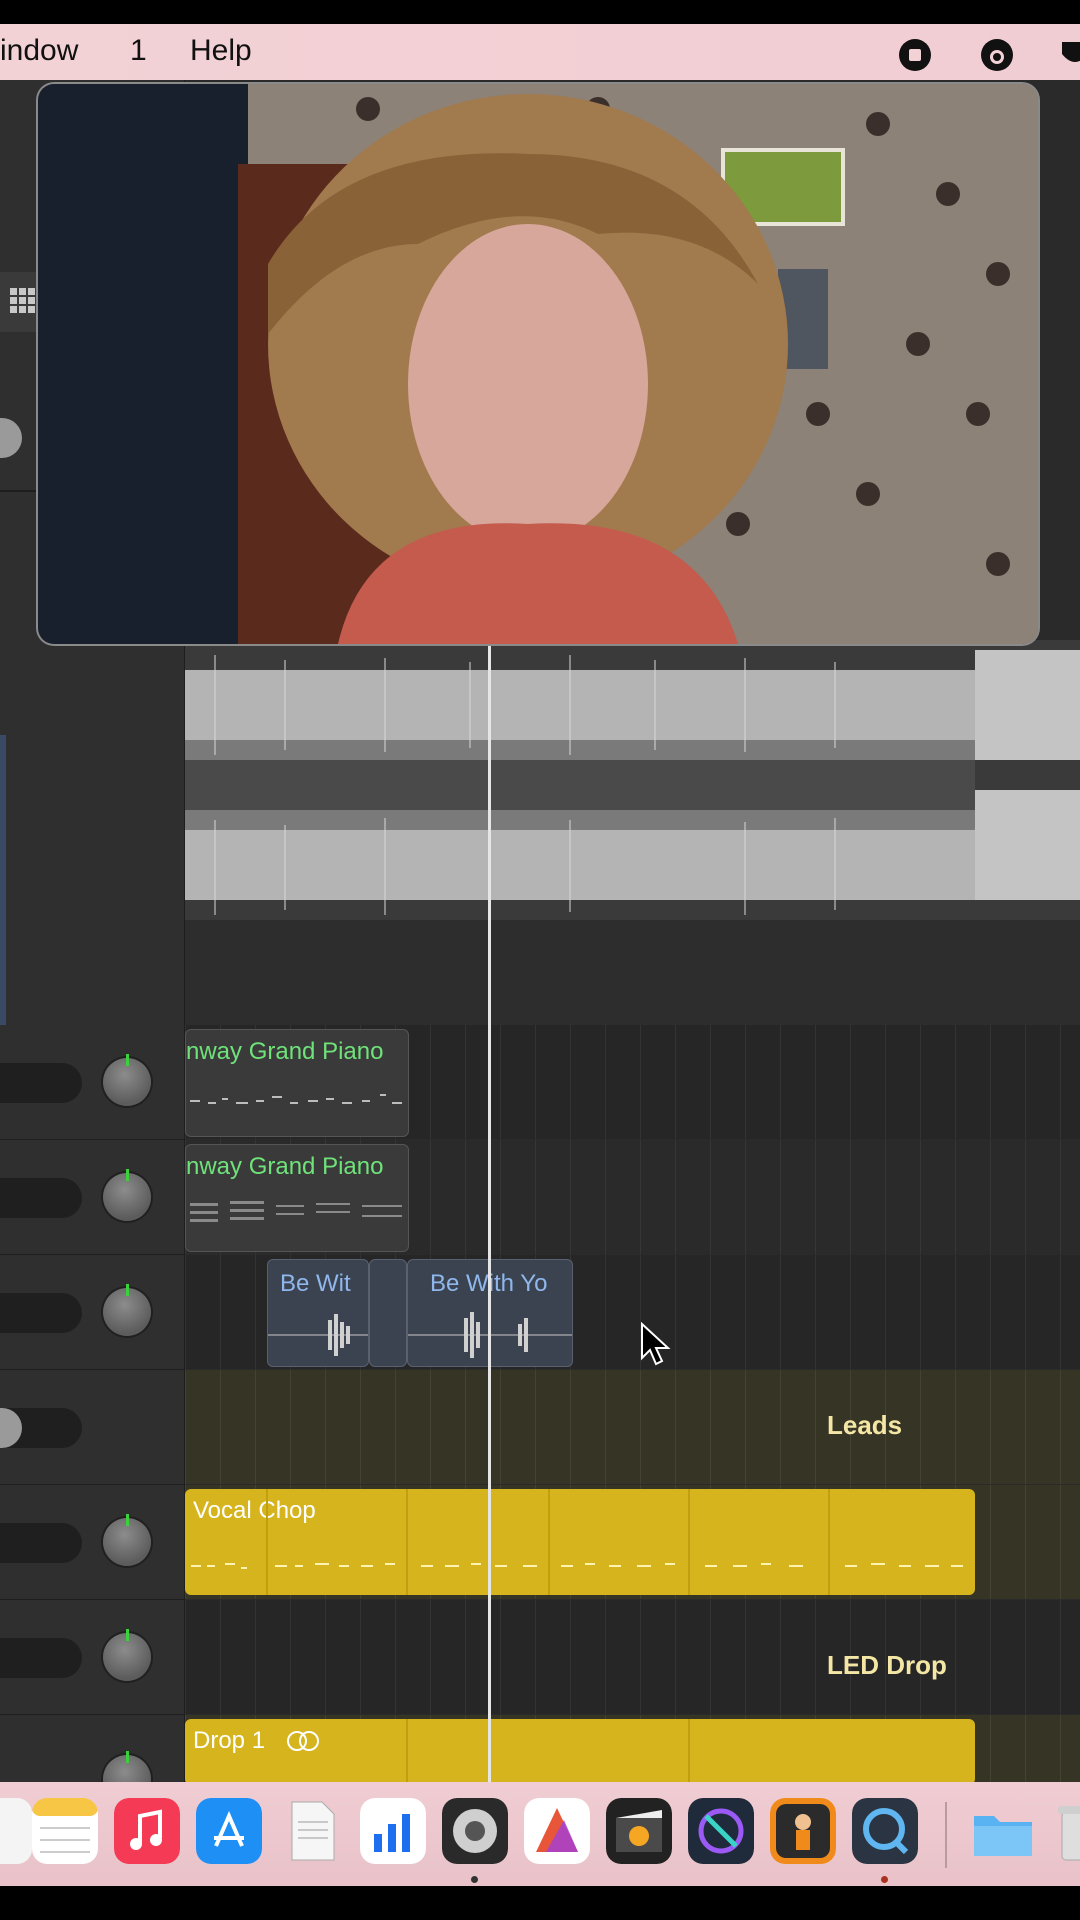  Describe the element at coordinates (39, 51) in the screenshot. I see `menu-window: indow` at that location.